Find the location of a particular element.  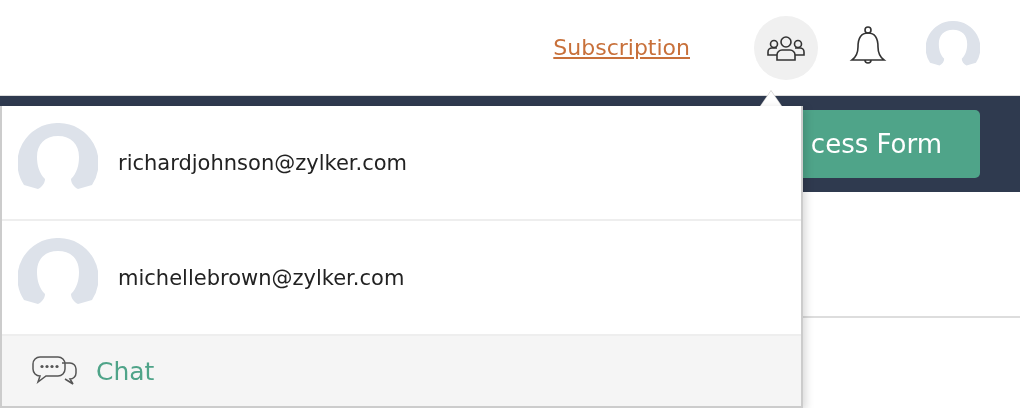

user-email: michellebrown@zylker.com is located at coordinates (261, 277).